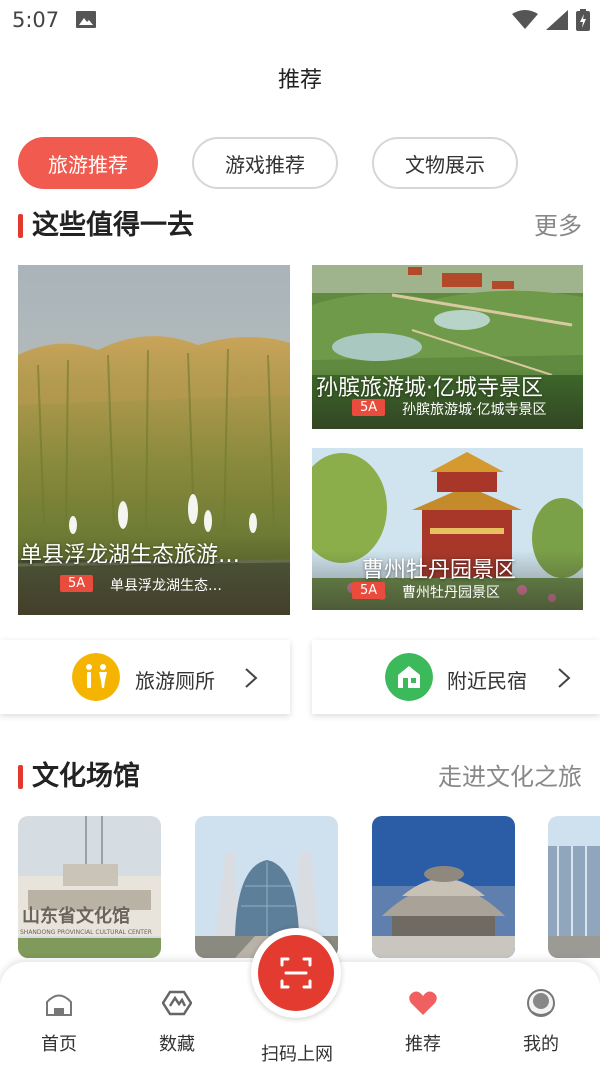 This screenshot has width=600, height=1066. Describe the element at coordinates (299, 80) in the screenshot. I see `page-title: 推荐` at that location.